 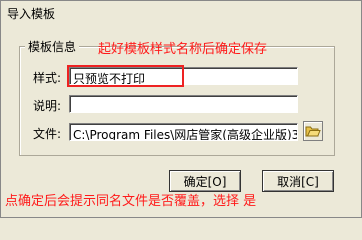 What do you see at coordinates (47, 78) in the screenshot?
I see `style-label: 样式:` at bounding box center [47, 78].